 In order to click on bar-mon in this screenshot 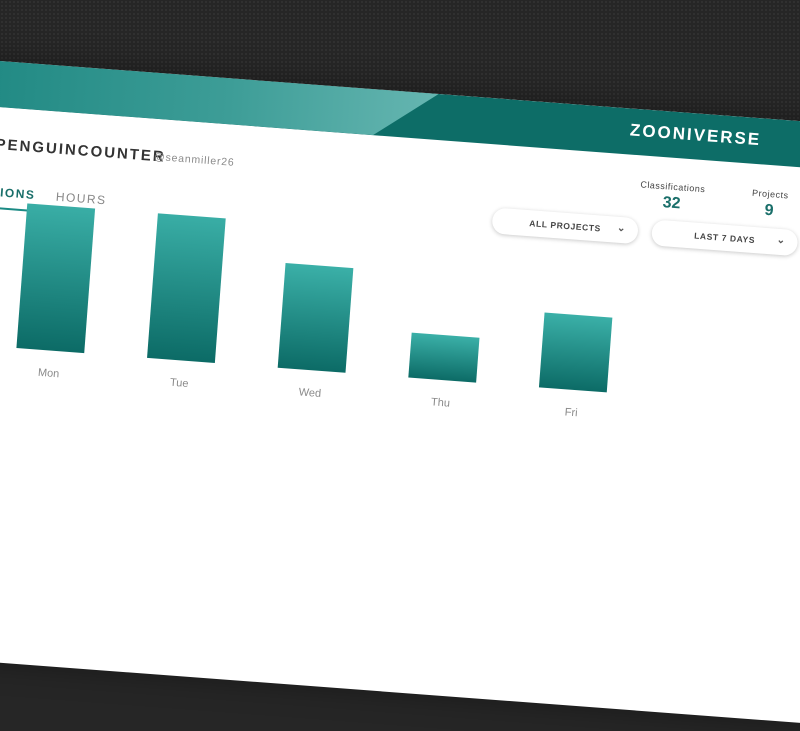, I will do `click(56, 276)`.